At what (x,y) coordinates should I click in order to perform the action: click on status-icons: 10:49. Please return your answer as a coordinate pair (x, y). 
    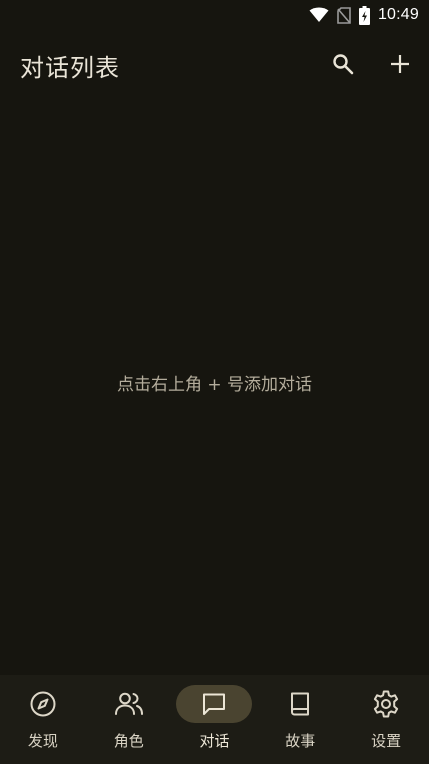
    Looking at the image, I should click on (364, 15).